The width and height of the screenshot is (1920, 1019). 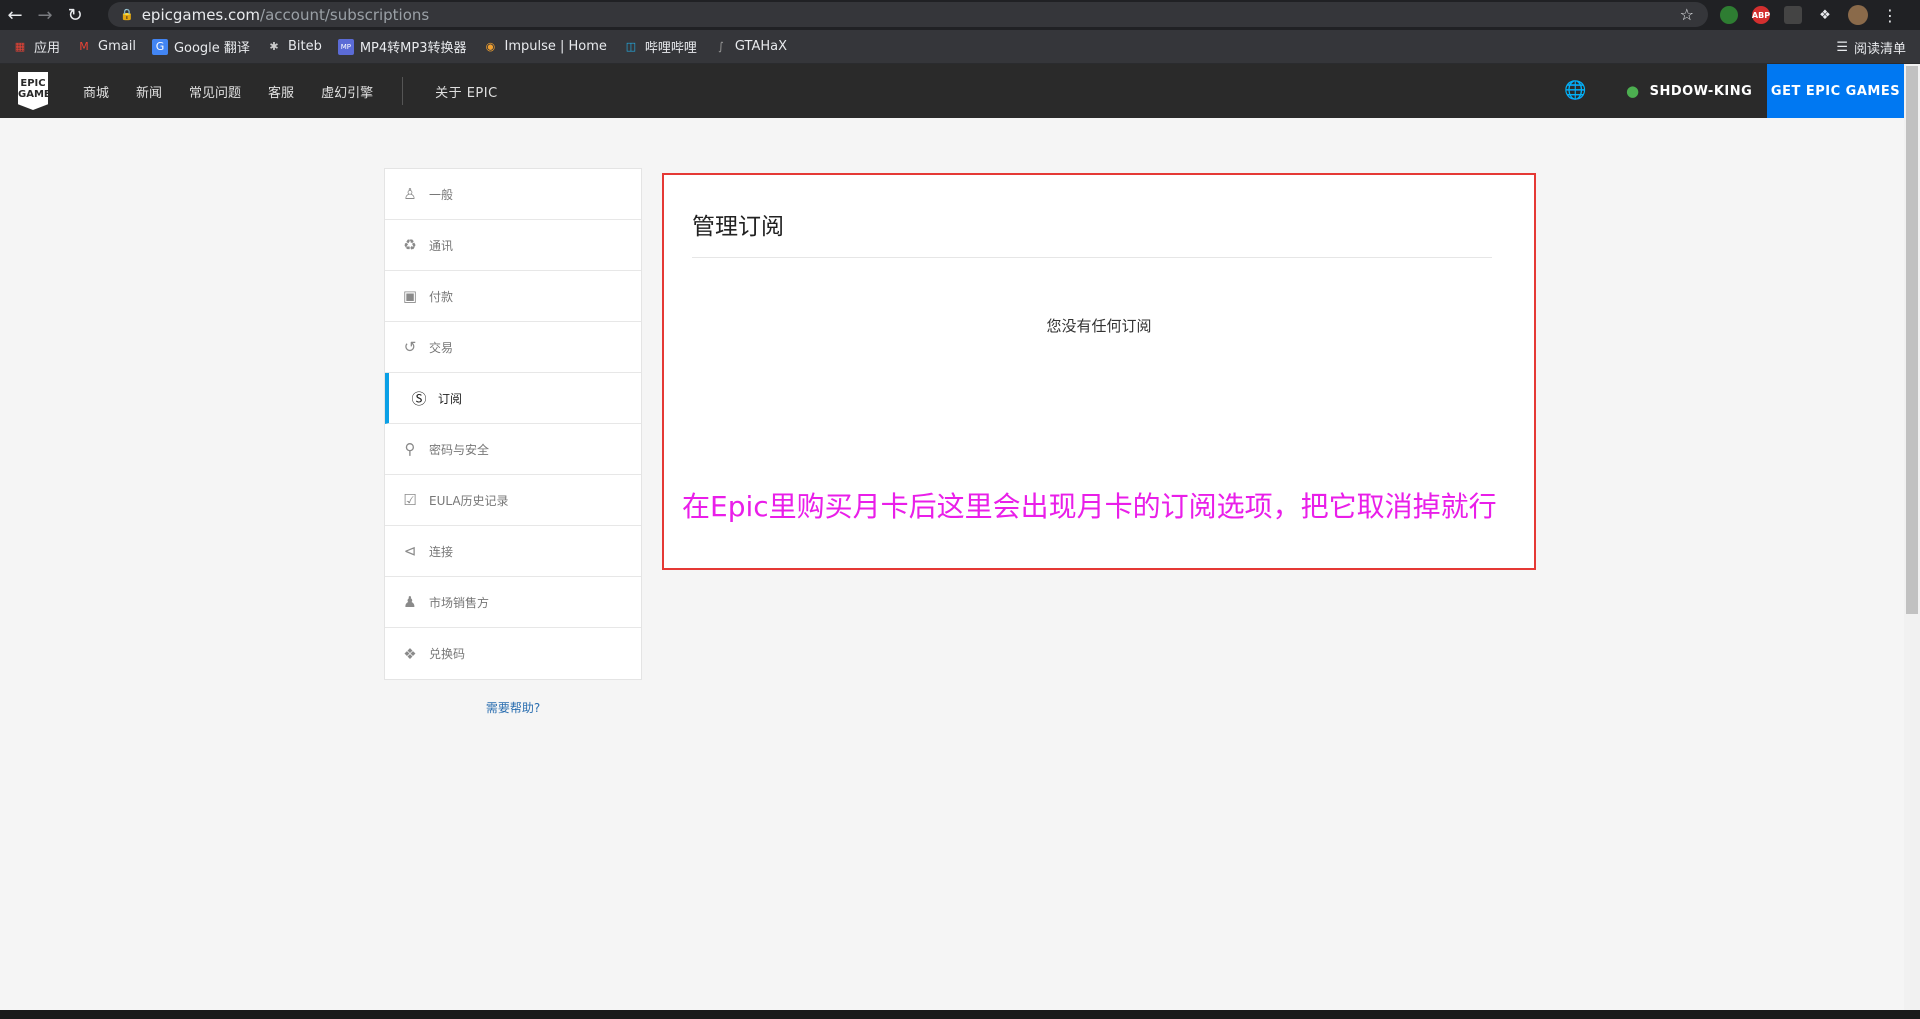 I want to click on puzzle-icon: ❖, so click(x=1825, y=15).